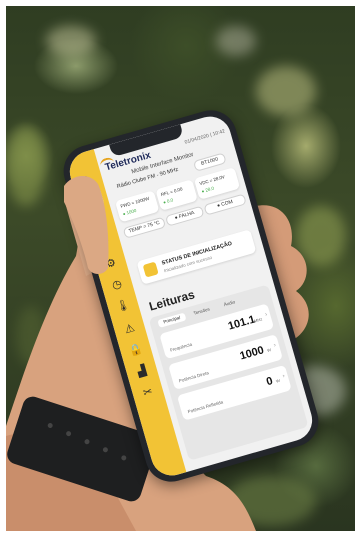 The image size is (361, 537). What do you see at coordinates (269, 382) in the screenshot?
I see `reading-value: 0` at bounding box center [269, 382].